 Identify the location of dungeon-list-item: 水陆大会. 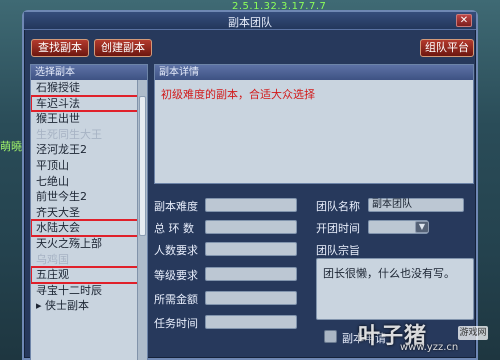
(85, 228).